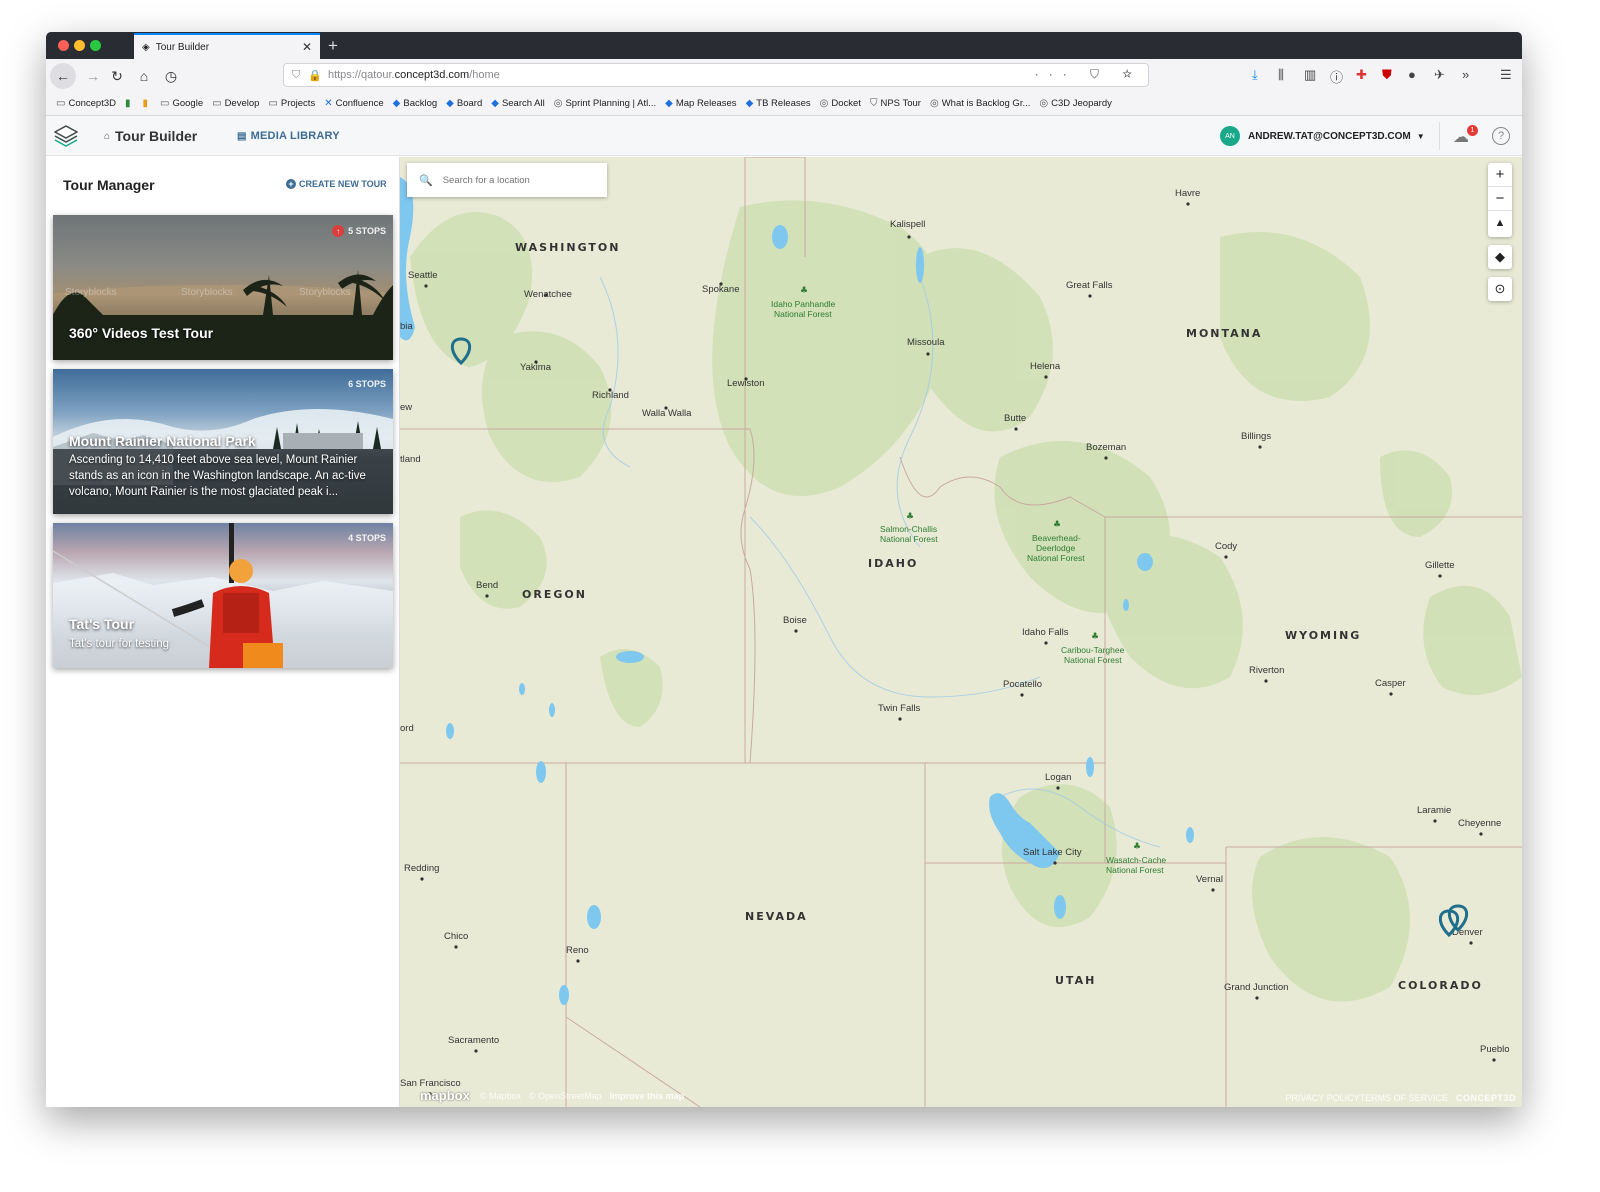 This screenshot has width=1600, height=1192. What do you see at coordinates (1361, 75) in the screenshot?
I see `extension-icon: ✚` at bounding box center [1361, 75].